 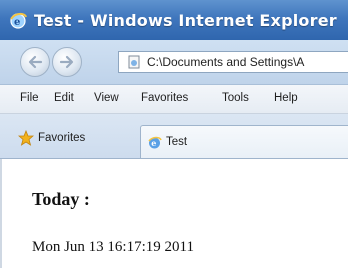 I want to click on forward-arrow-icon, so click(x=66, y=62).